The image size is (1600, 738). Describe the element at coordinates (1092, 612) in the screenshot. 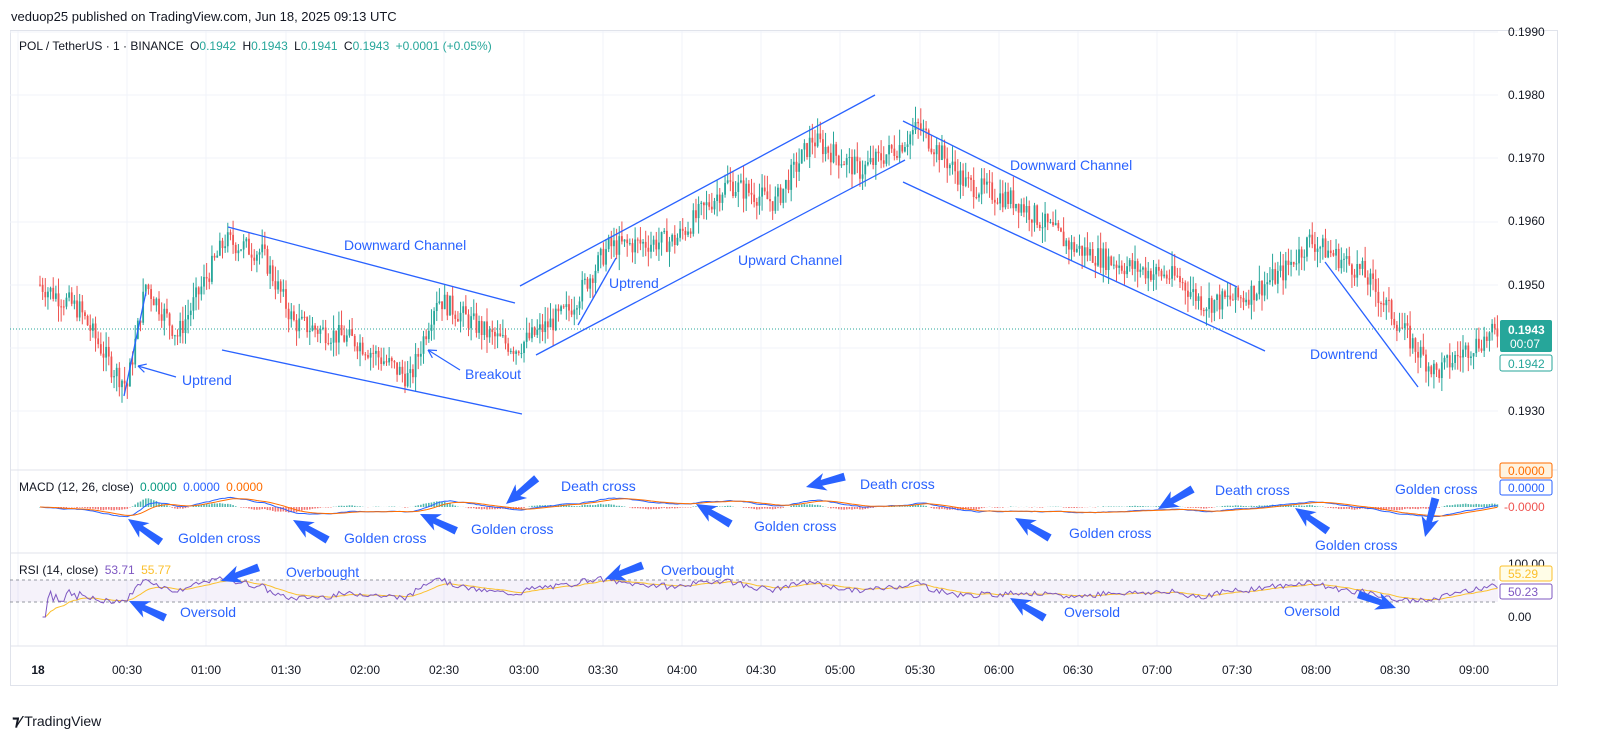

I see `annotation-oversold-2: Oversold` at that location.